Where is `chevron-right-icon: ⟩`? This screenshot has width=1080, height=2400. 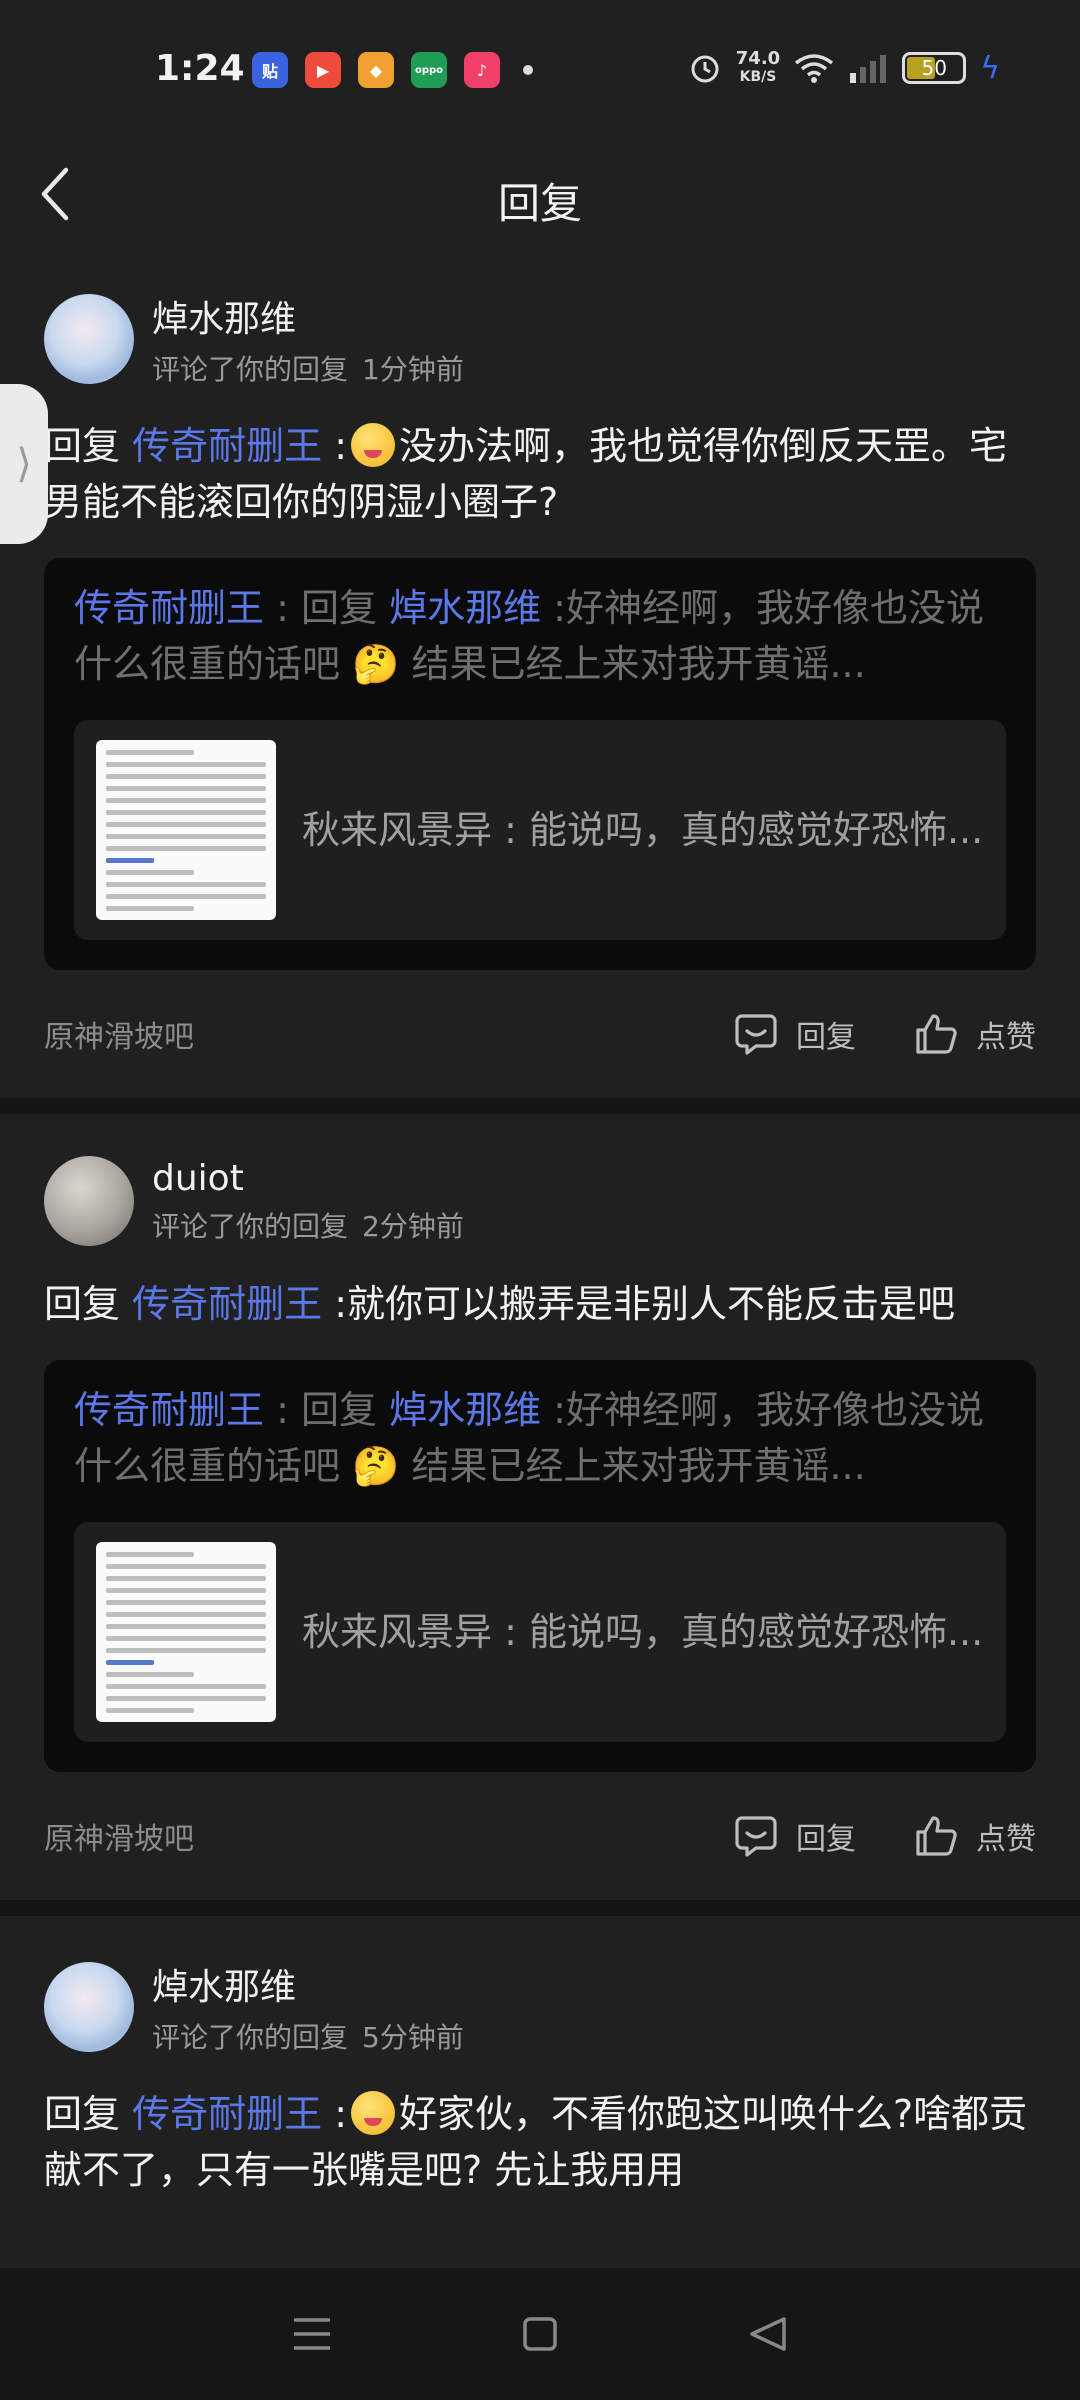
chevron-right-icon: ⟩ is located at coordinates (24, 464).